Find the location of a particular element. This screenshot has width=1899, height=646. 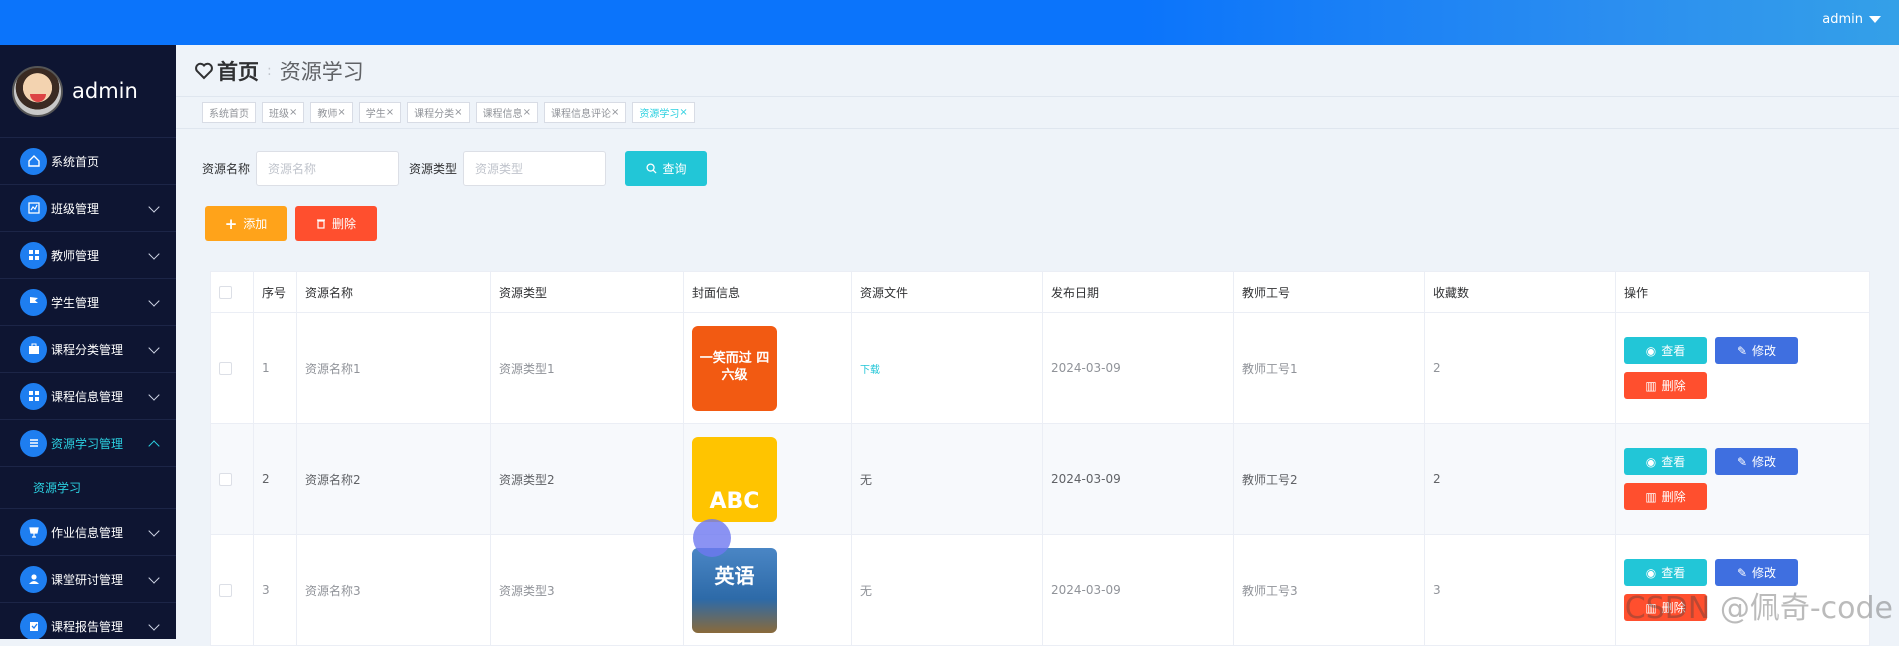

column-header: 序号 is located at coordinates (275, 292).